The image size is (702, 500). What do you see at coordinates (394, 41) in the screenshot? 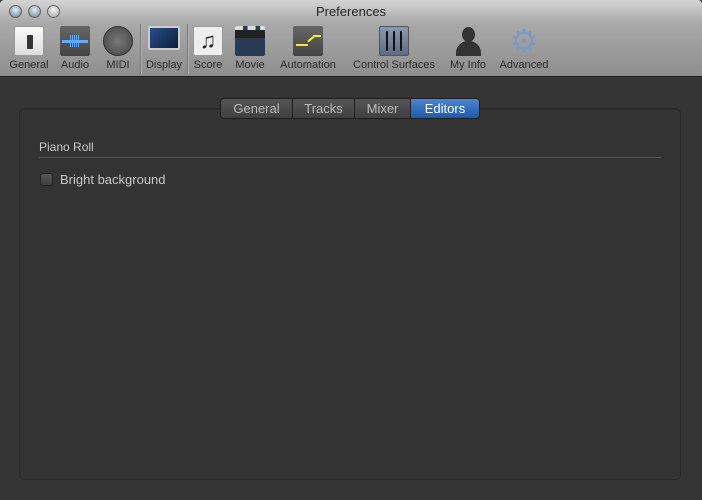
I see `faders-icon` at bounding box center [394, 41].